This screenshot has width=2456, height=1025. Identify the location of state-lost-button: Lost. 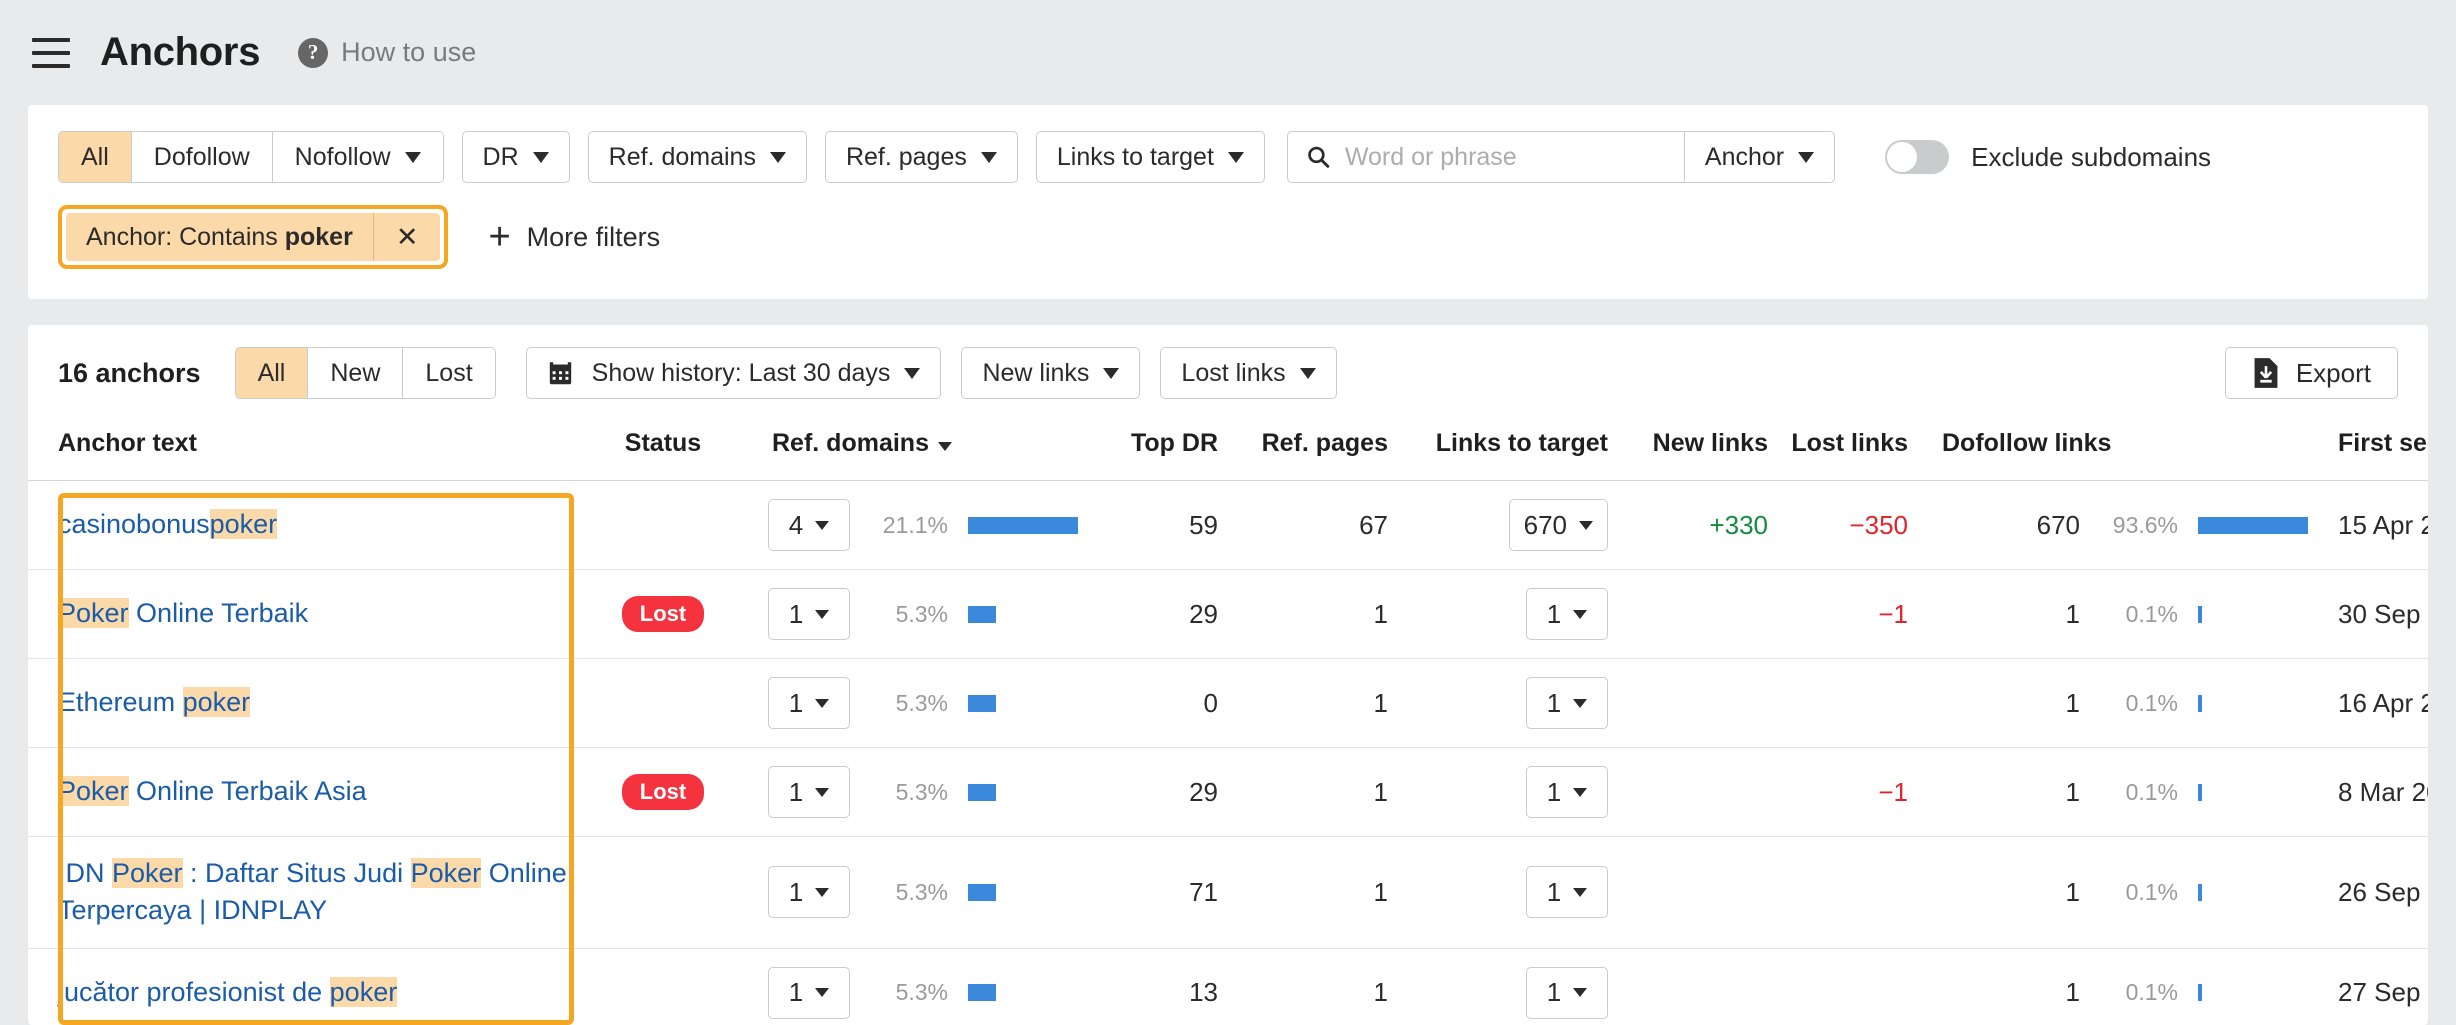
(448, 373).